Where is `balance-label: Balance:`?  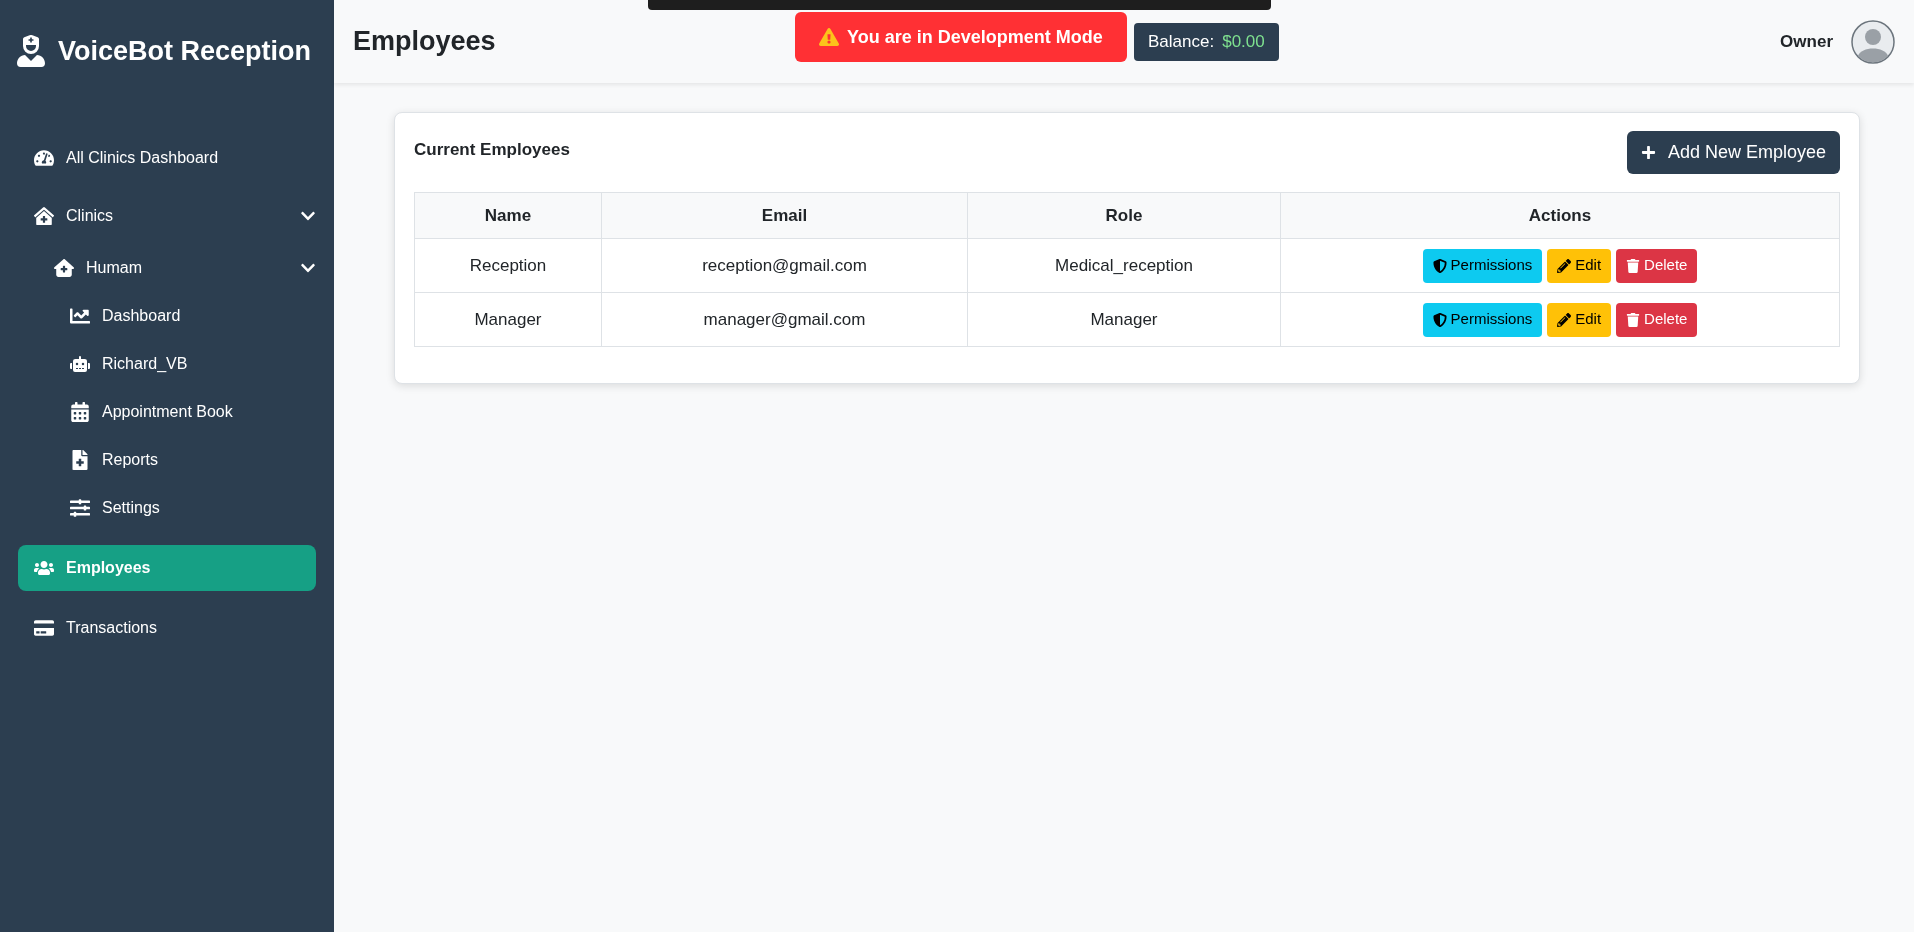
balance-label: Balance: is located at coordinates (1181, 42).